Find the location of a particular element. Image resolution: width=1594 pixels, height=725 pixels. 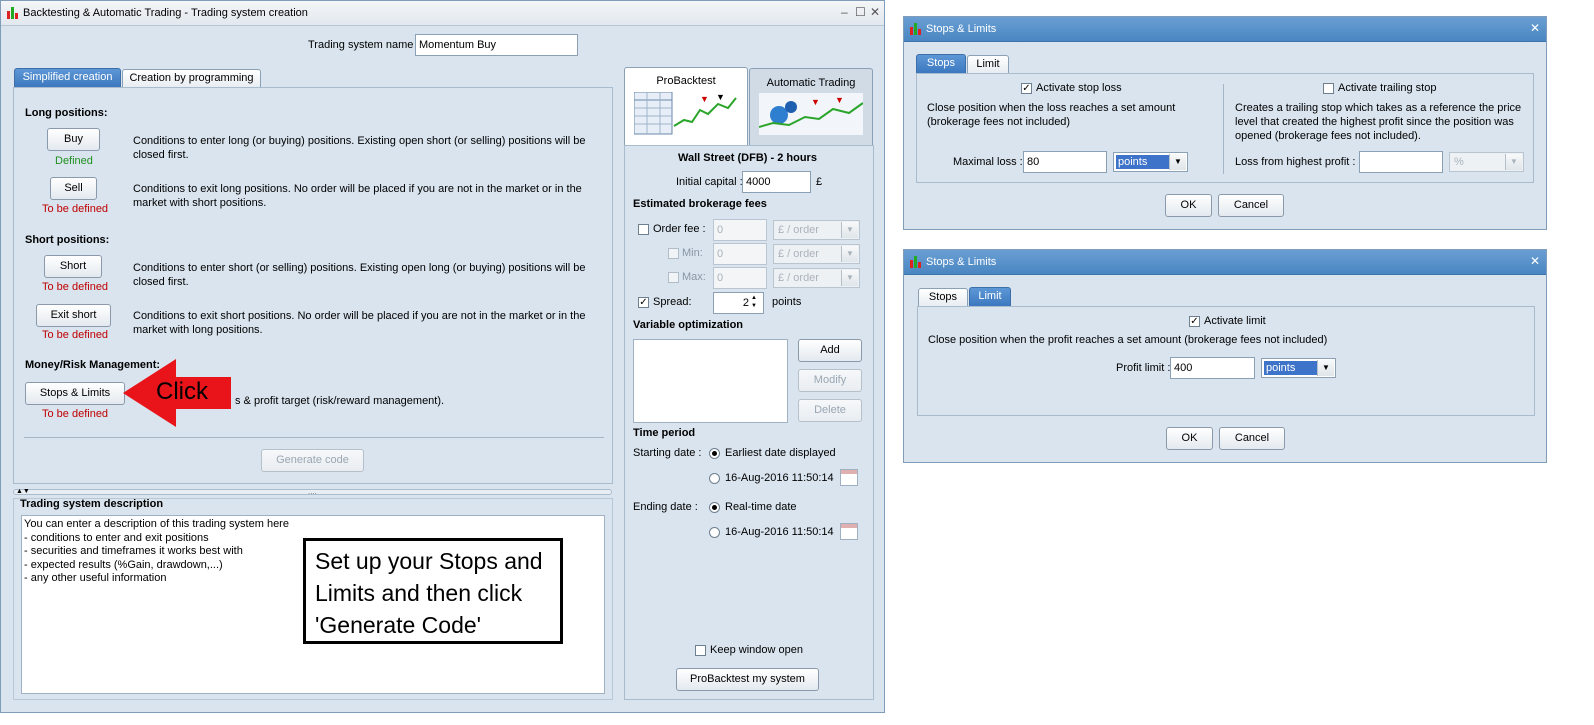

stops-limits-status: To be defined is located at coordinates (75, 414).